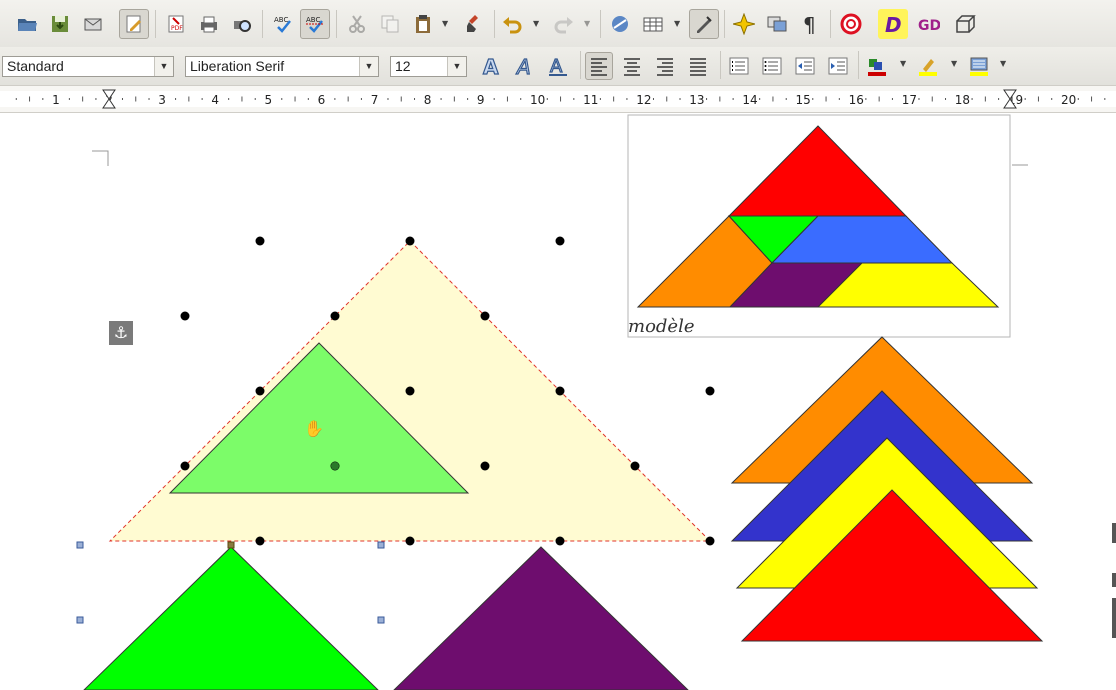  I want to click on ruler-label: 4, so click(215, 100).